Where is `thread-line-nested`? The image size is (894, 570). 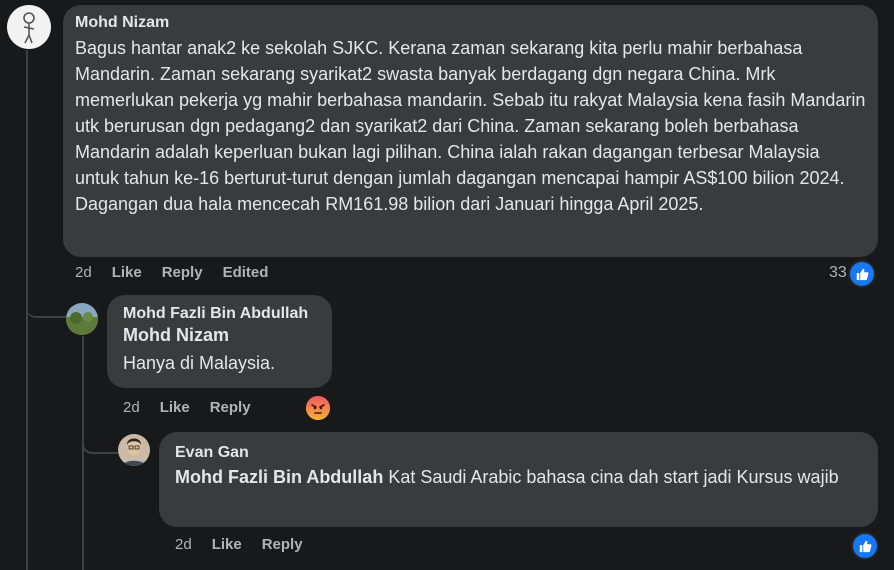 thread-line-nested is located at coordinates (83, 453).